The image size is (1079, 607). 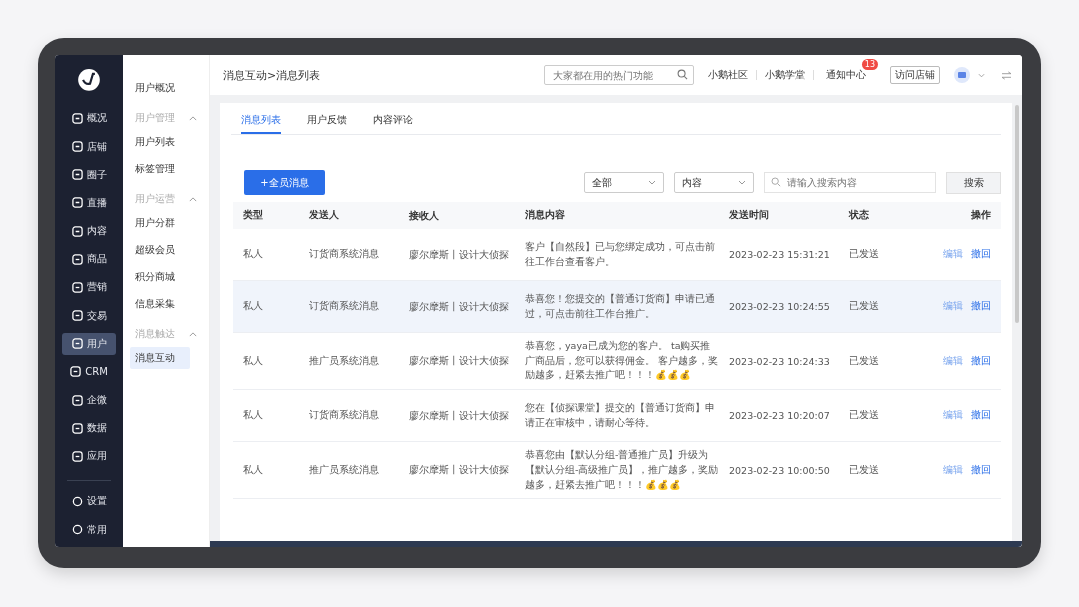 What do you see at coordinates (858, 215) in the screenshot?
I see `column-header: 状态` at bounding box center [858, 215].